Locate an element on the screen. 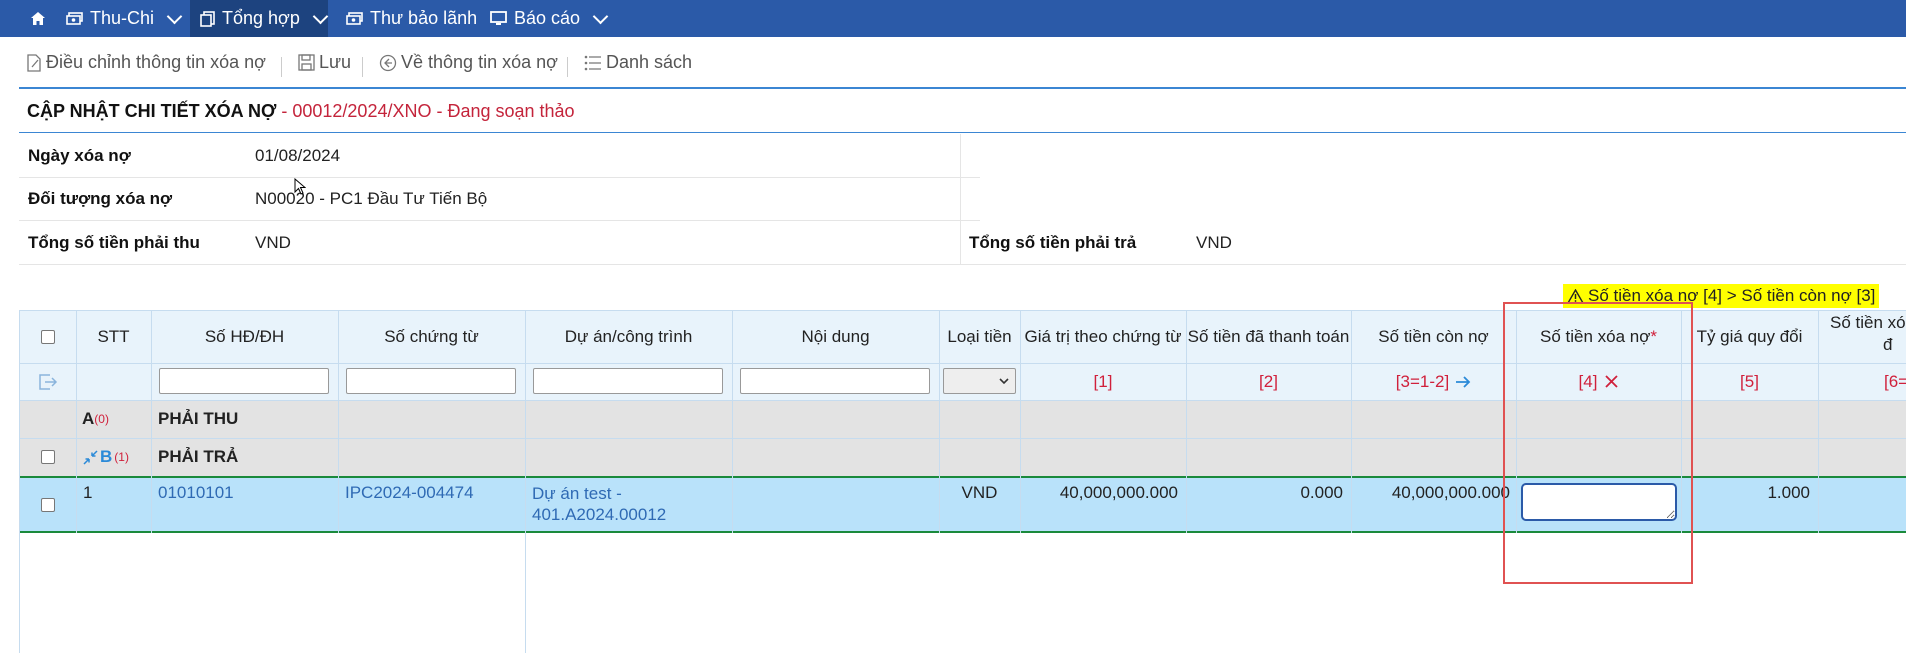 The width and height of the screenshot is (1906, 653). row-xoa-no-input is located at coordinates (1599, 502).